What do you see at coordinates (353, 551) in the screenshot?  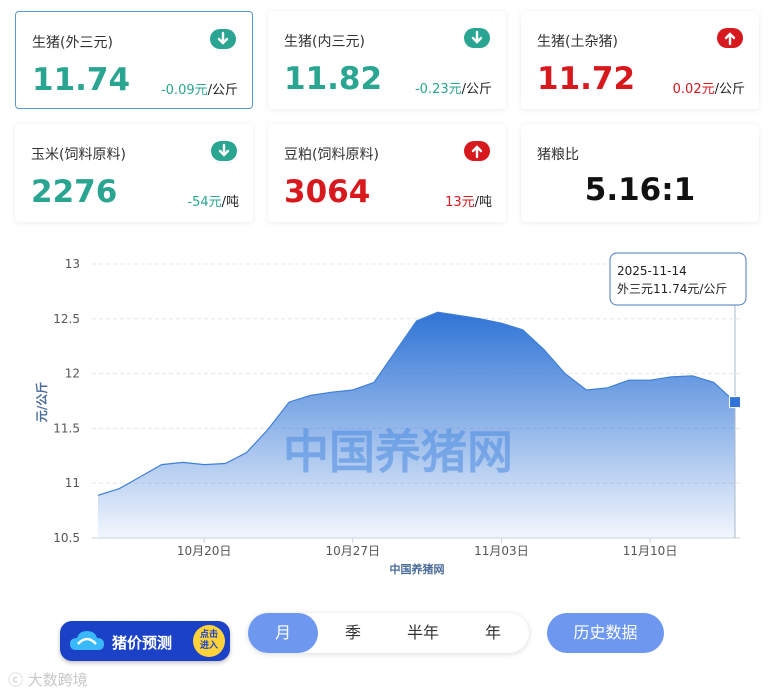 I see `x-tick-label: 10月27日` at bounding box center [353, 551].